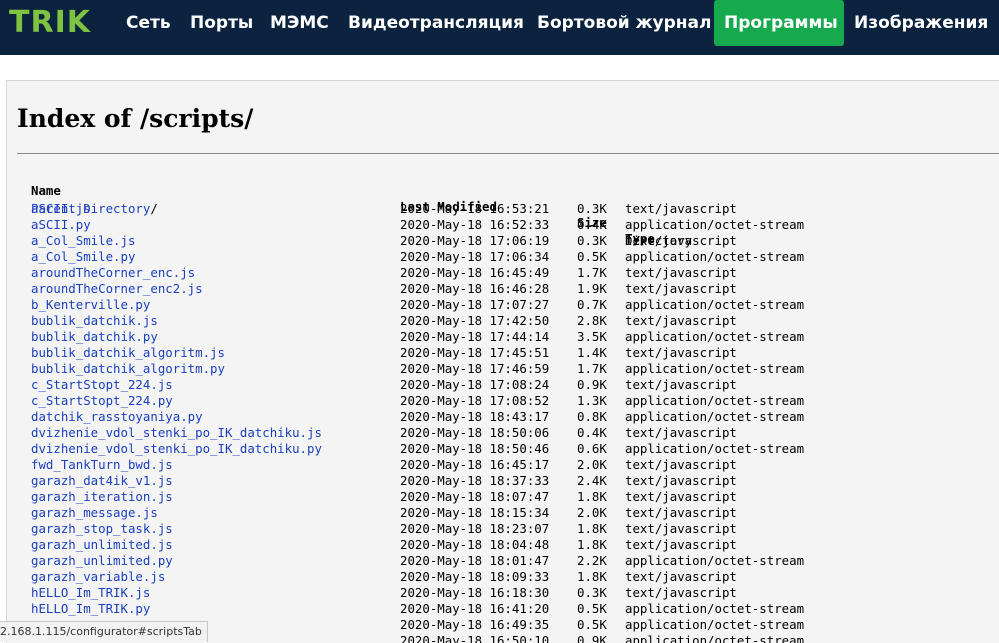 This screenshot has width=999, height=643. I want to click on file-link: bublik_datchik.js, so click(94, 321).